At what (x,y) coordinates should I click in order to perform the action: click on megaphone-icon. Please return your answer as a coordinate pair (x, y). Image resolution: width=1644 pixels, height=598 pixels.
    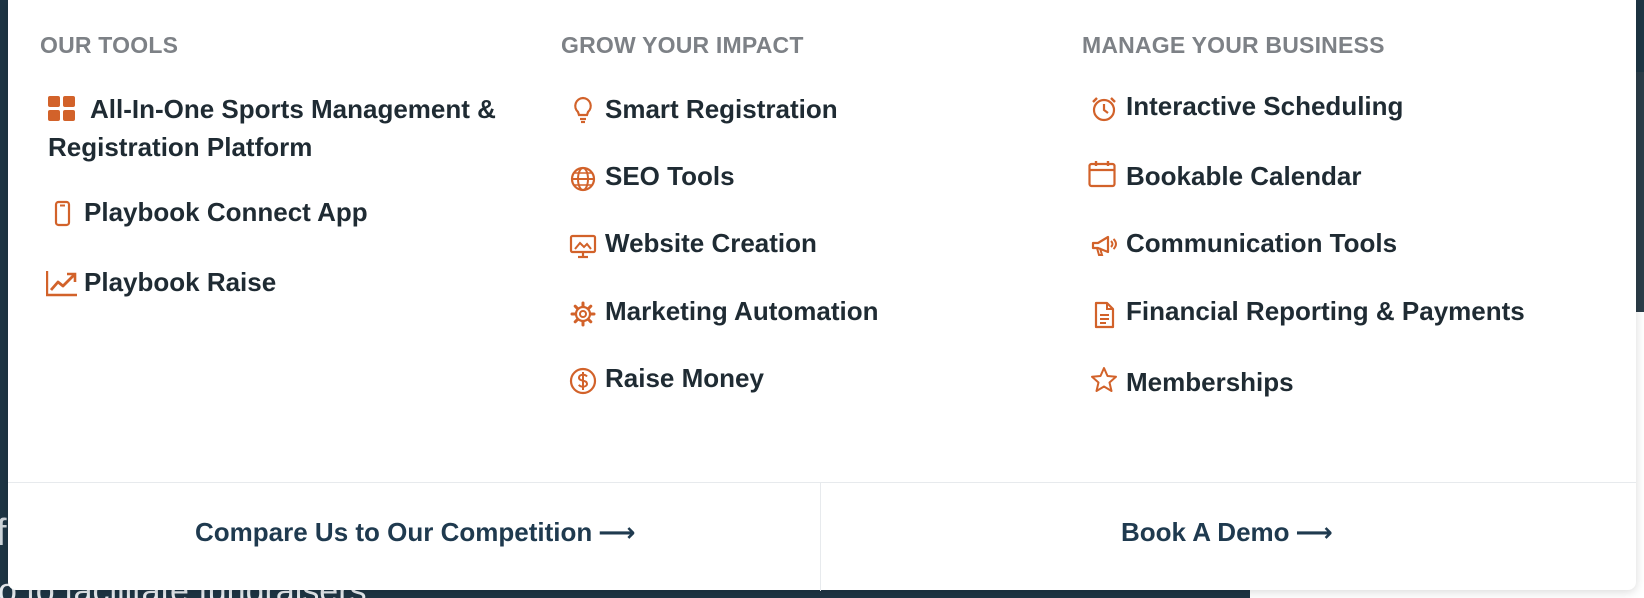
    Looking at the image, I should click on (1104, 246).